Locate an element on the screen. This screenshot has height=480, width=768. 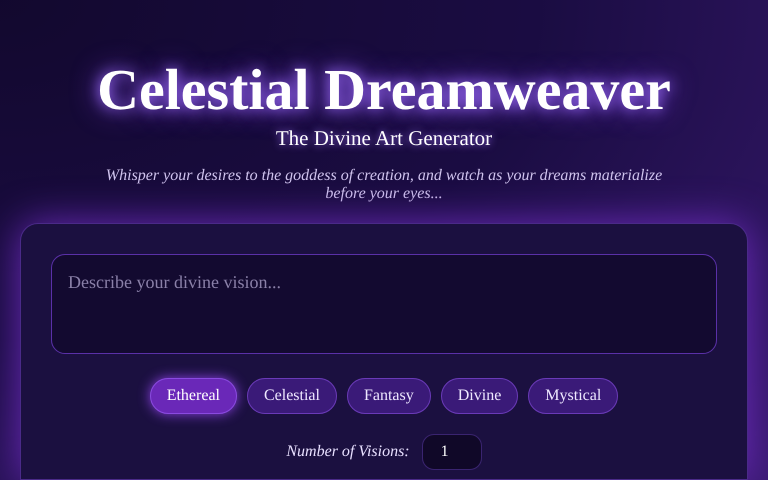
style-chip: Fantasy is located at coordinates (388, 396).